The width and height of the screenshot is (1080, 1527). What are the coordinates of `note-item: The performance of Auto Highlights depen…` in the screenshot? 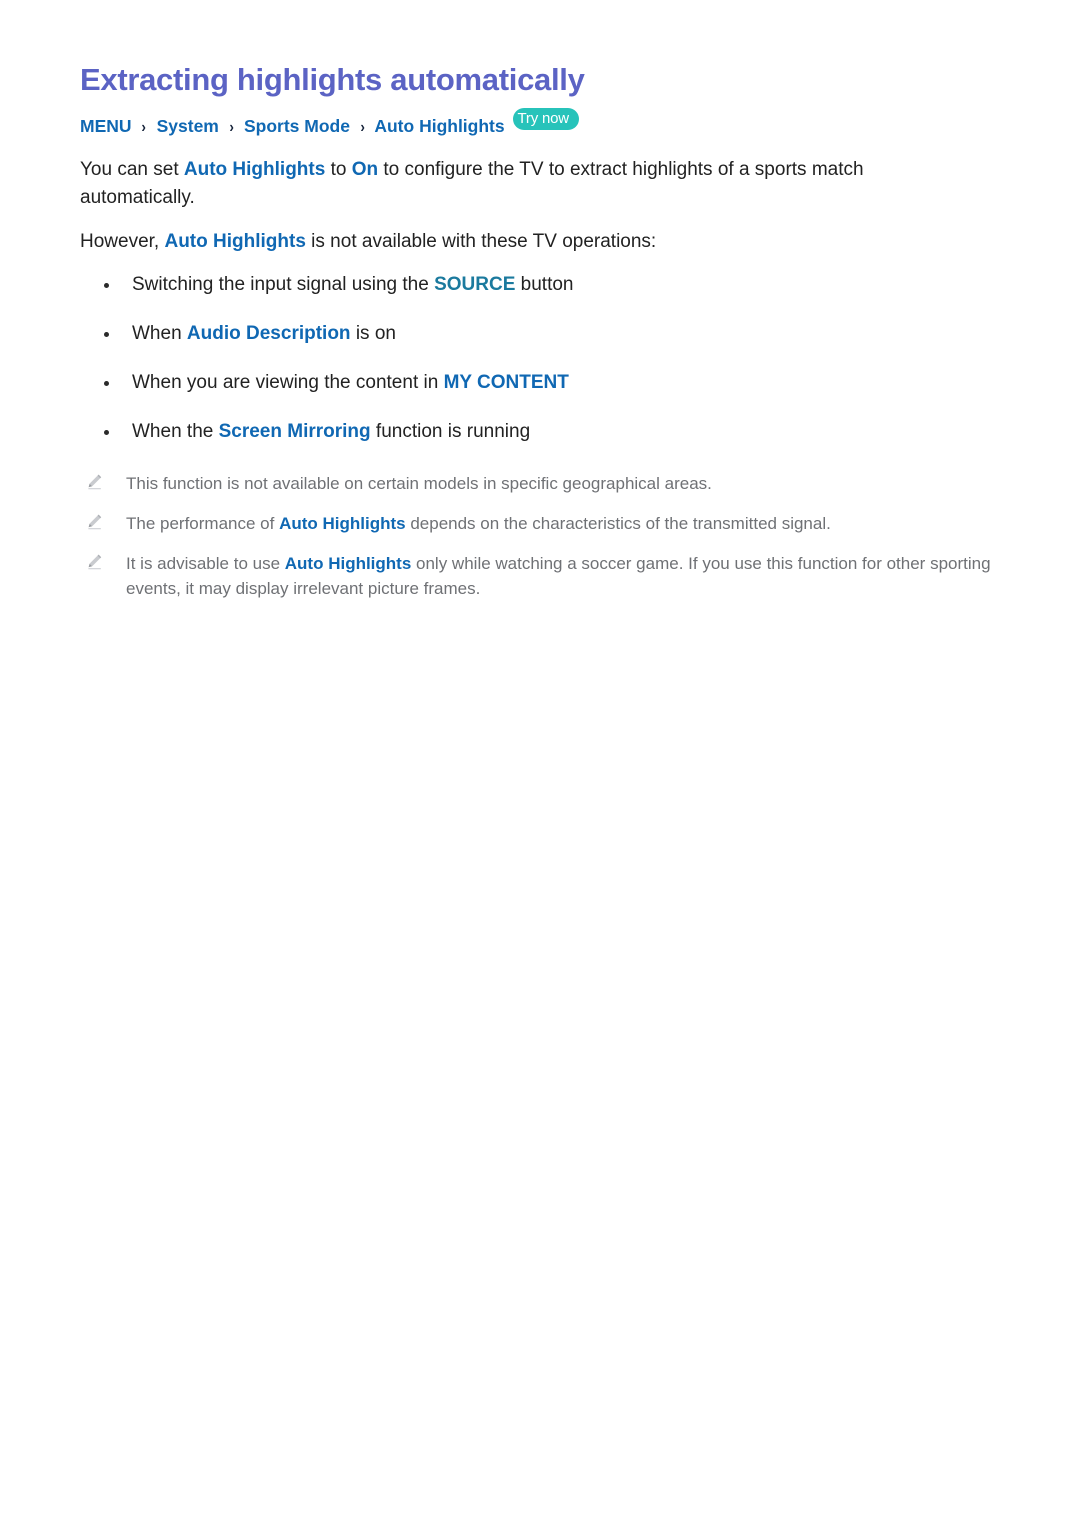 It's located at (540, 523).